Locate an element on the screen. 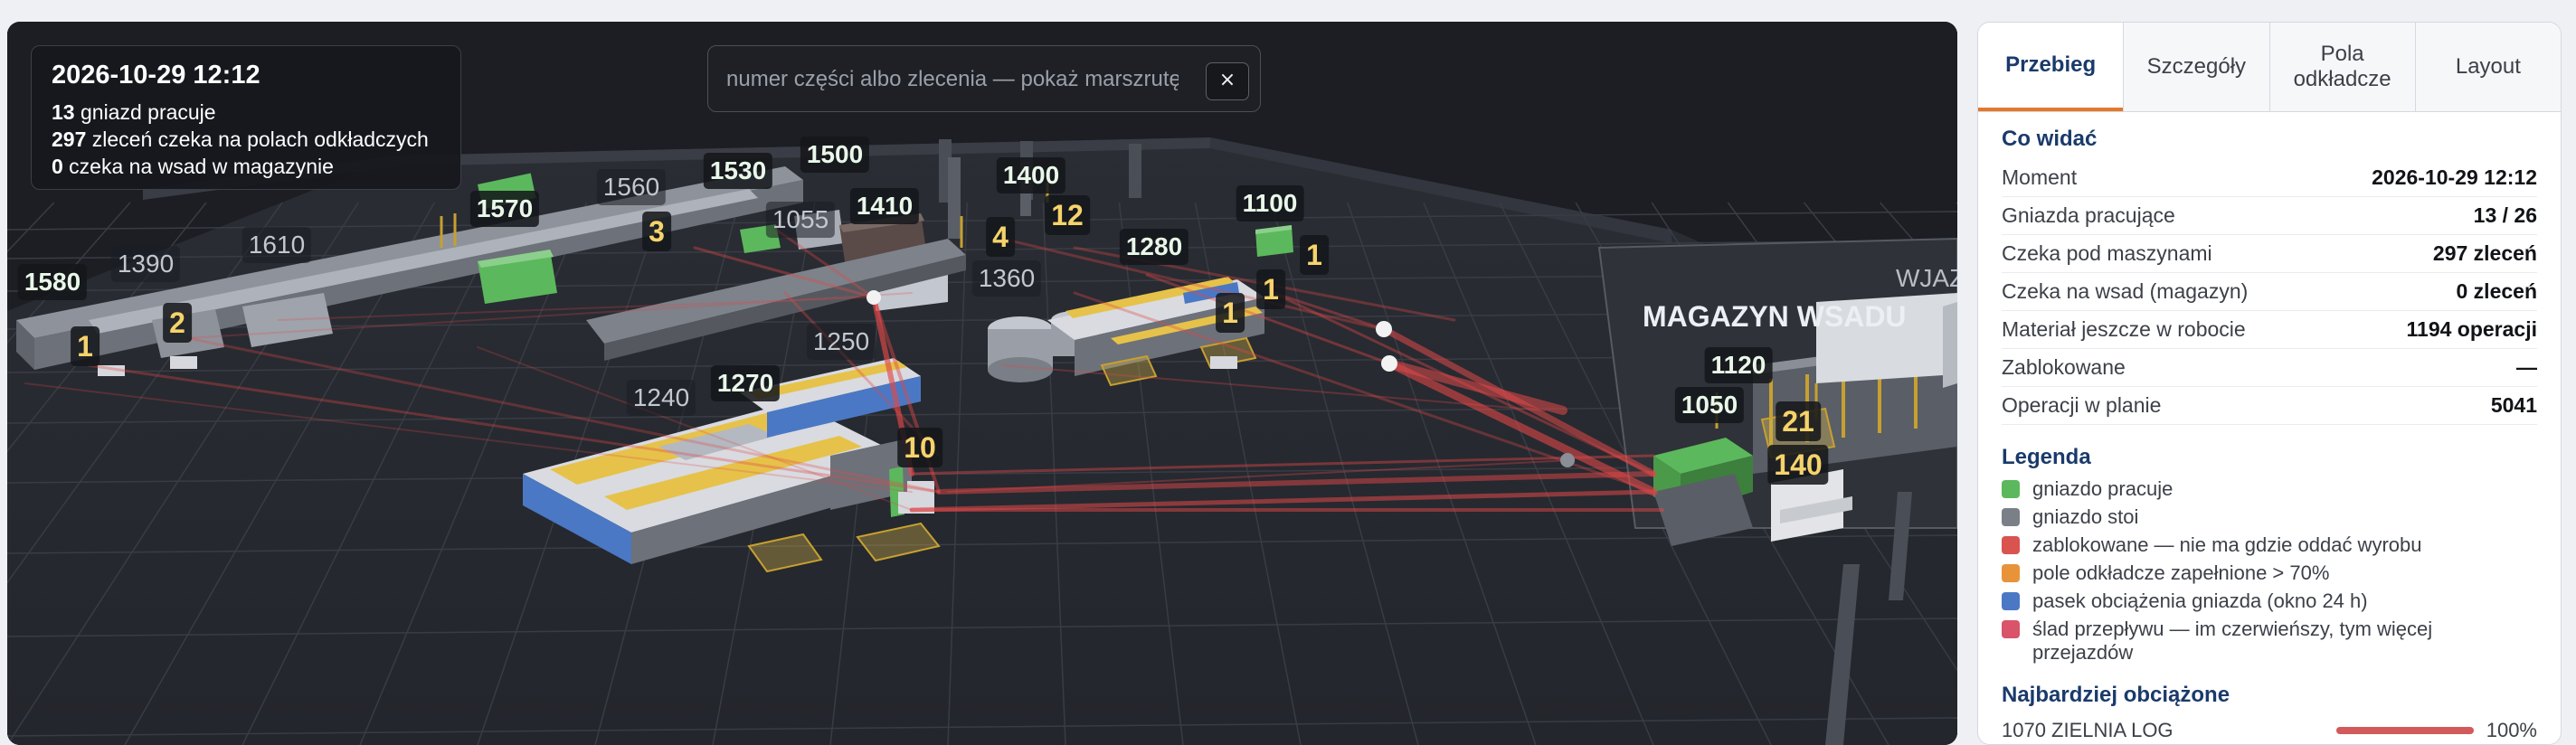 Image resolution: width=2576 pixels, height=745 pixels. legend-title: Legenda is located at coordinates (2046, 457).